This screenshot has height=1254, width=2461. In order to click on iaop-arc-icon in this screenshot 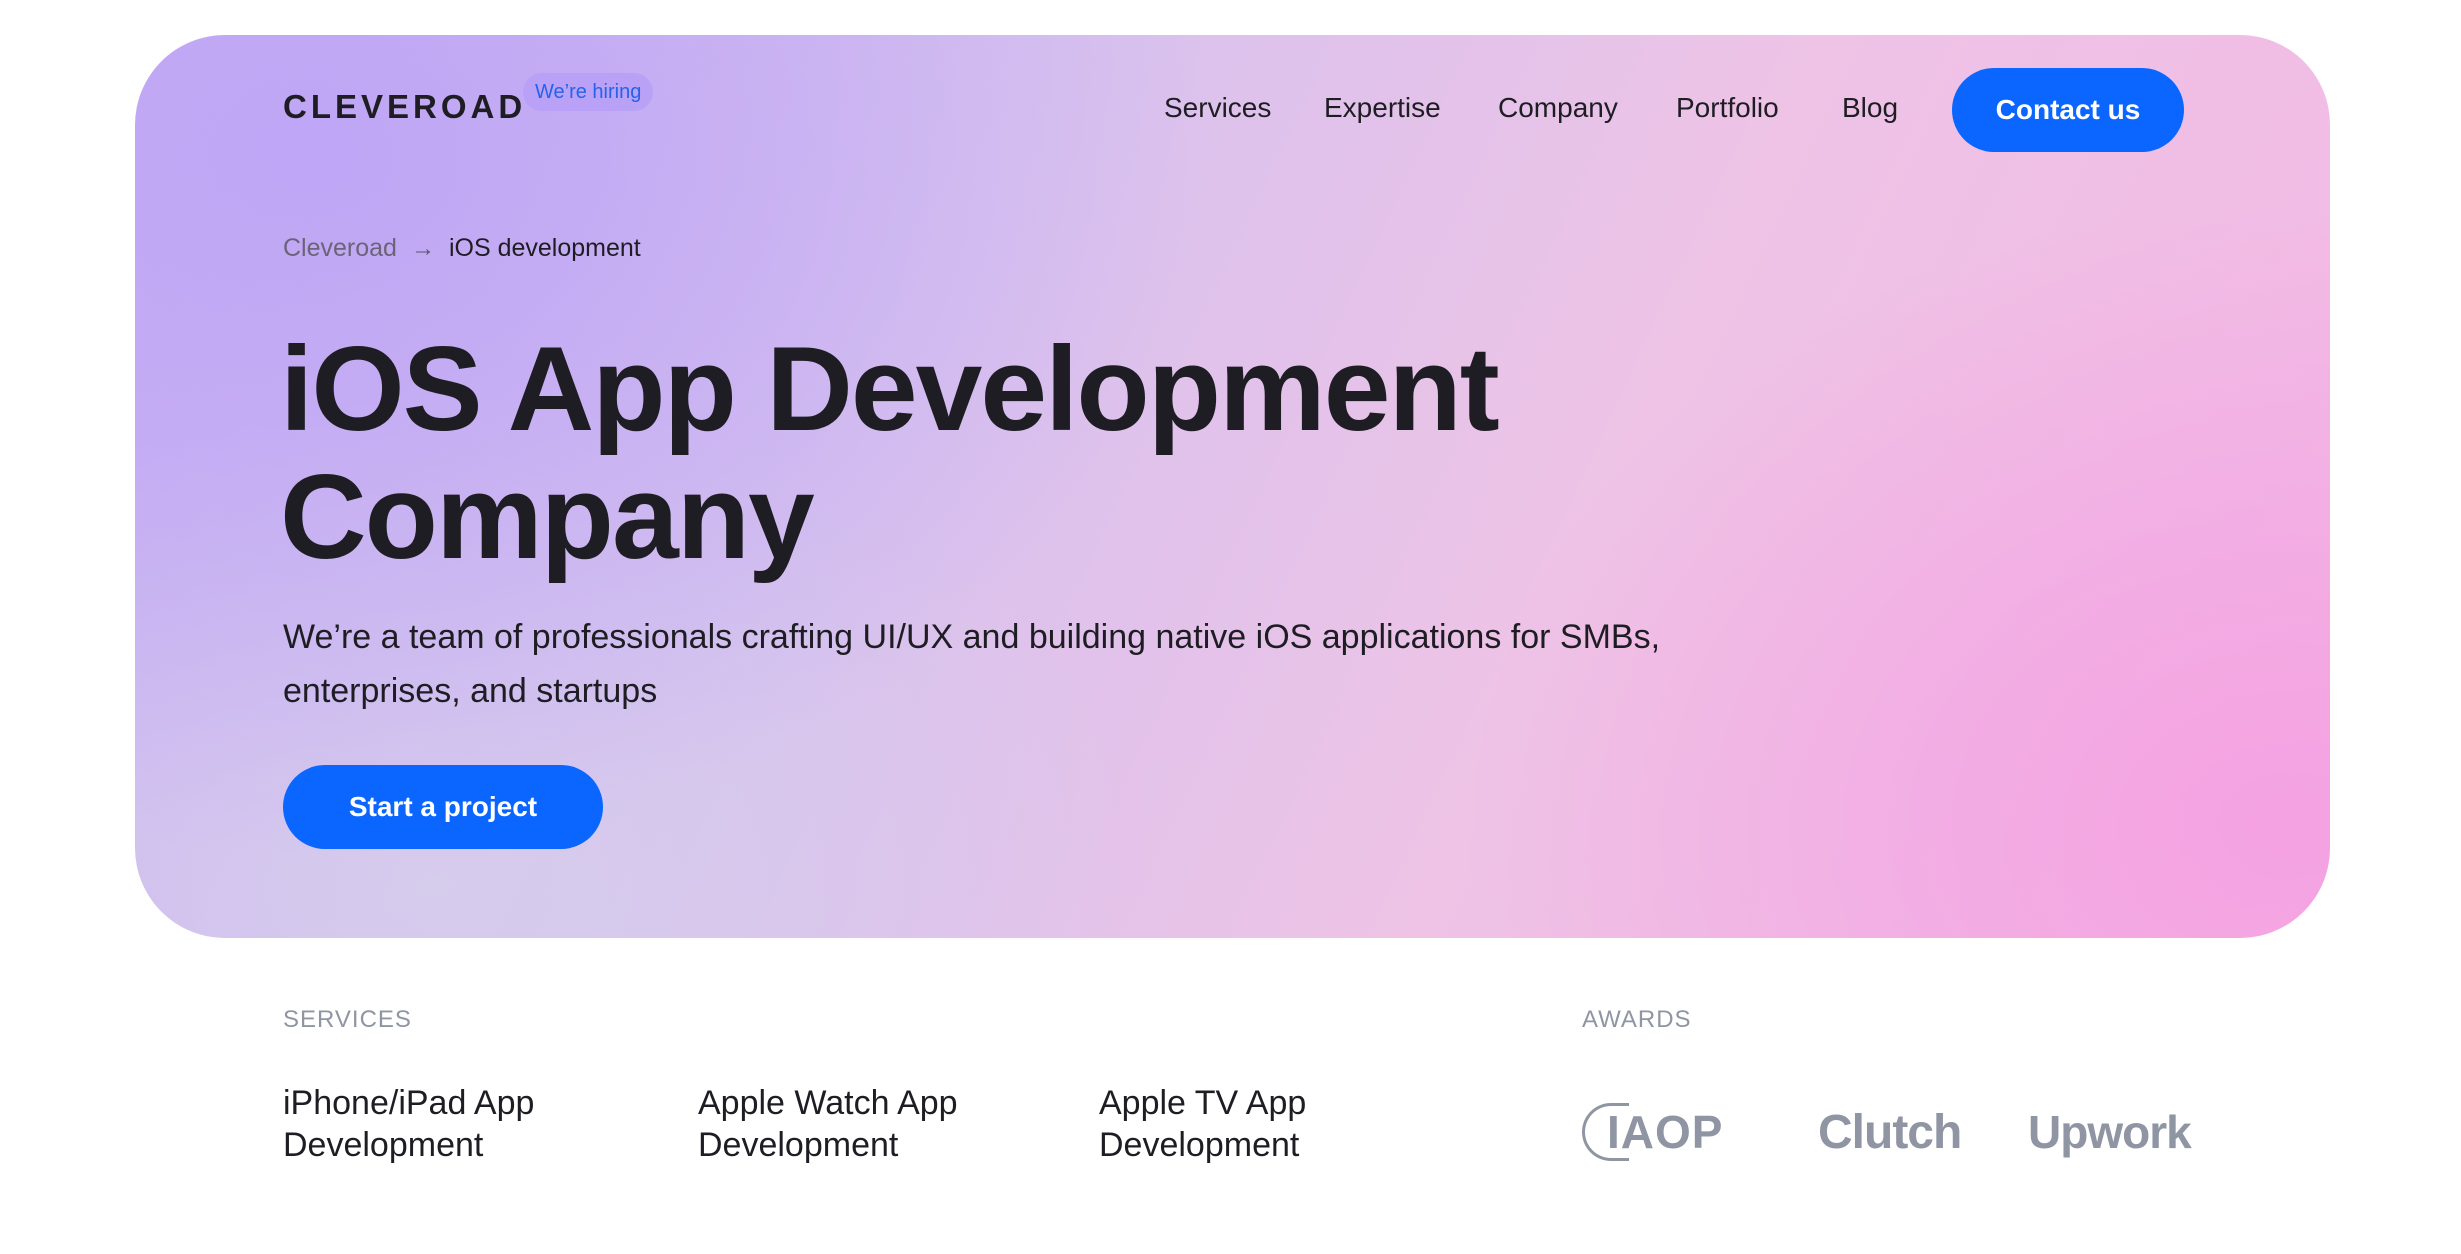, I will do `click(1605, 1131)`.